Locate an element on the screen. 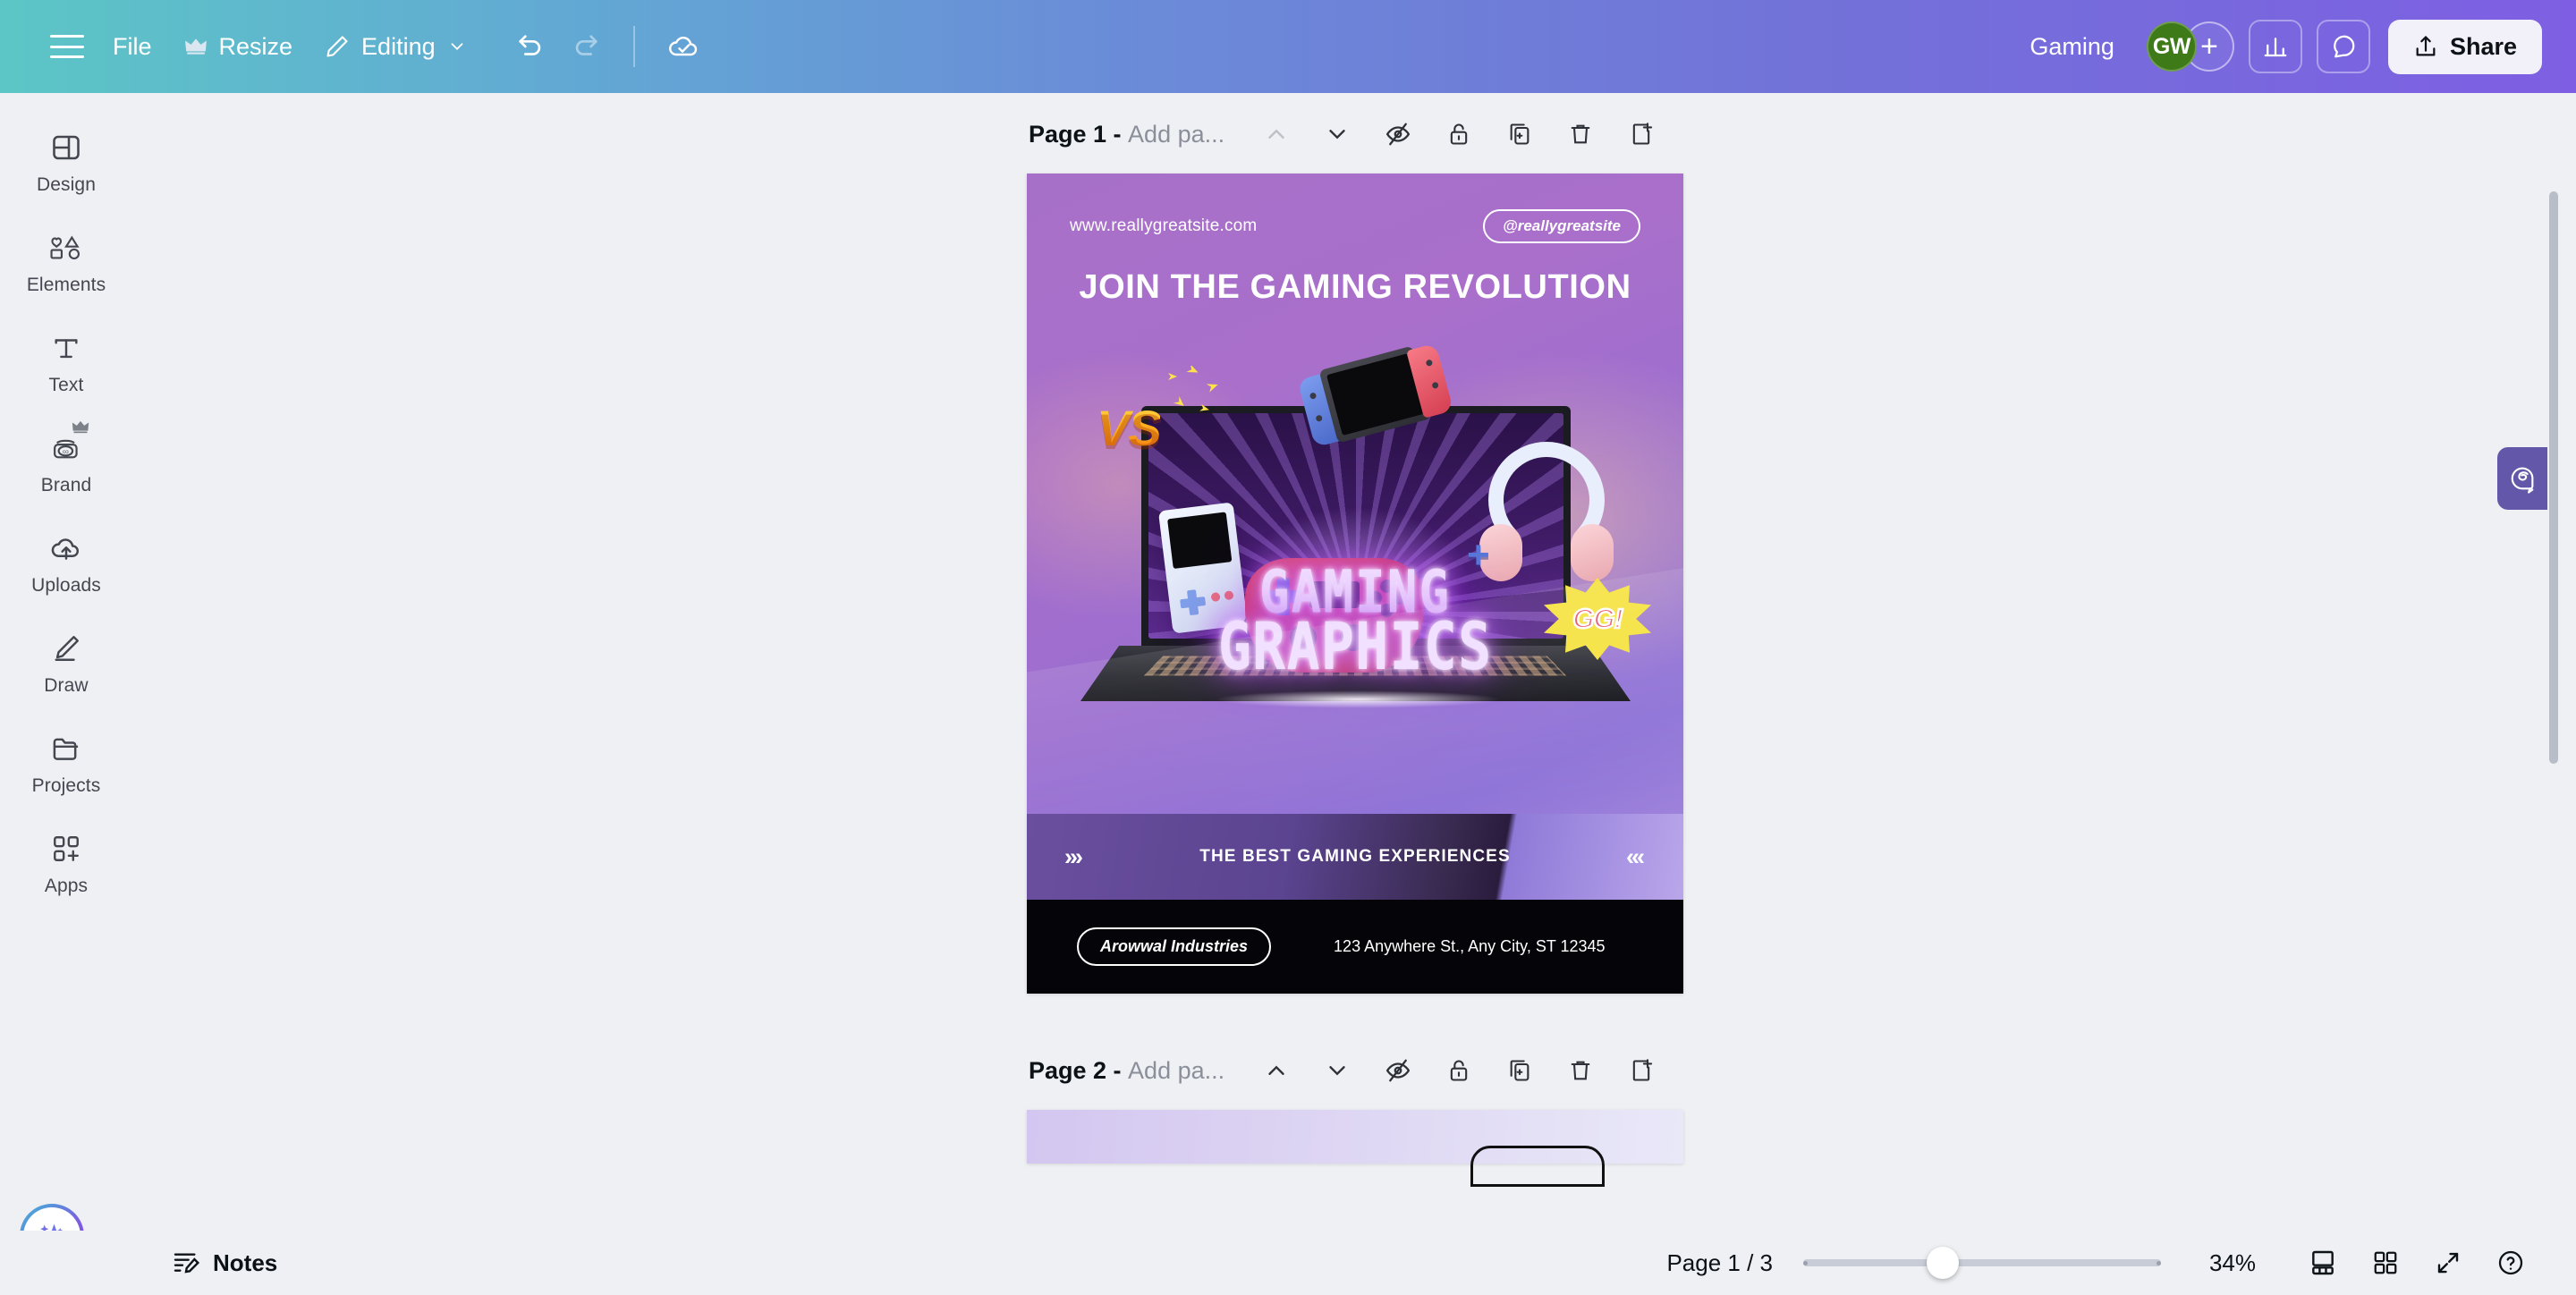 This screenshot has width=2576, height=1295. sidebar-item-elements: Elements is located at coordinates (66, 261).